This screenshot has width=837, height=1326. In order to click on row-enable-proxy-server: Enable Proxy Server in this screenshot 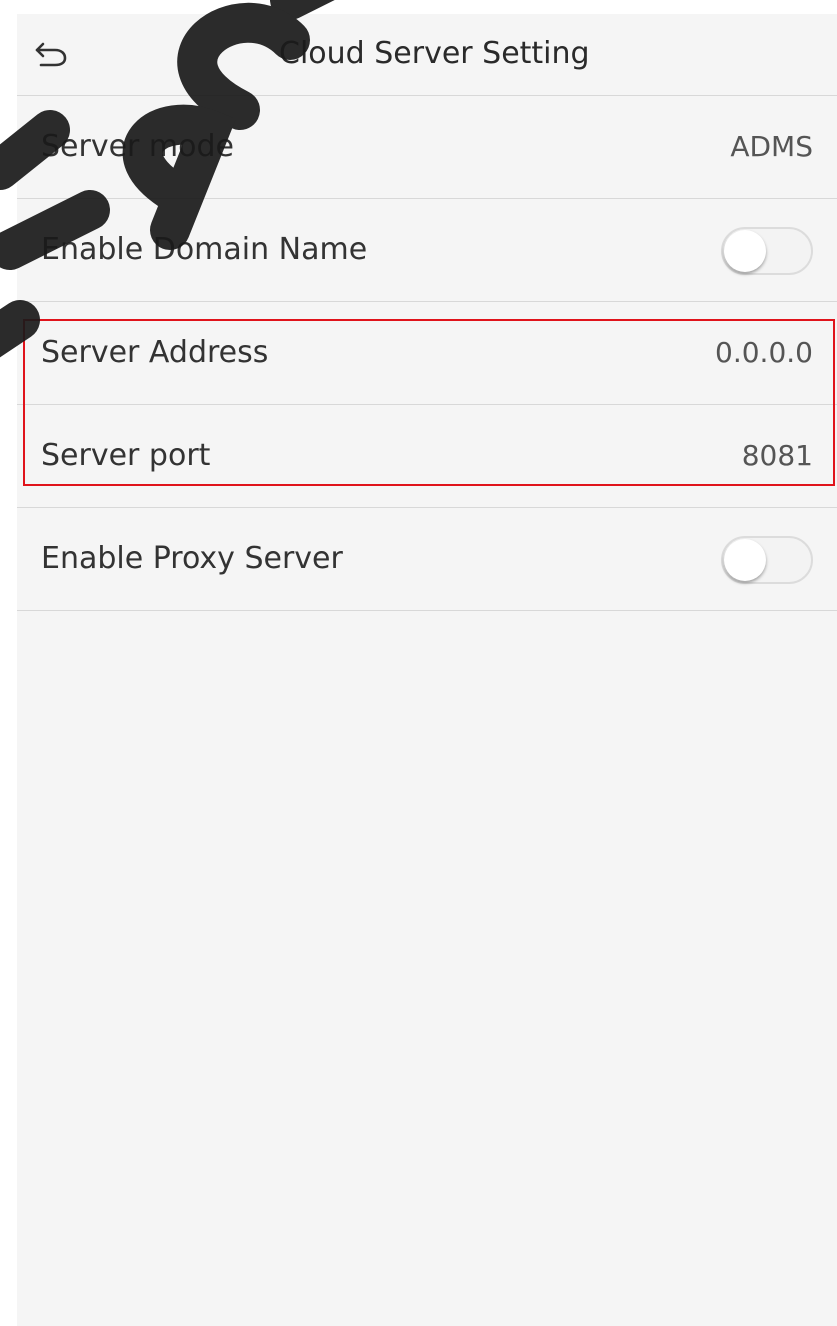, I will do `click(427, 559)`.